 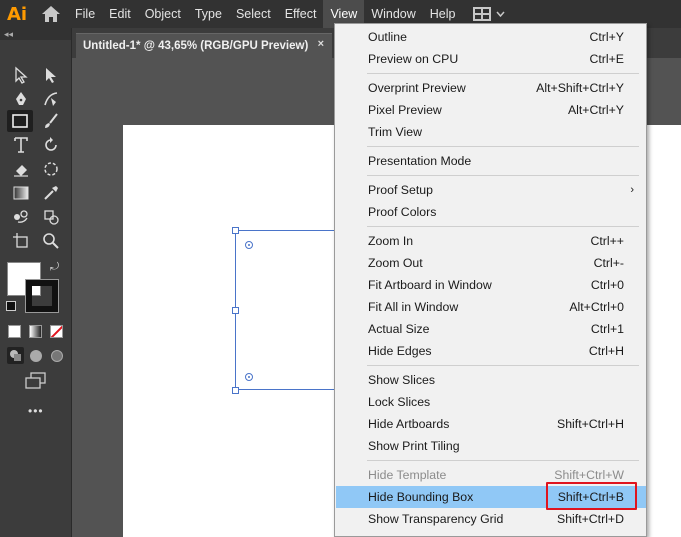 I want to click on menu-item-show-print-tiling: Show Print Tiling, so click(x=491, y=446).